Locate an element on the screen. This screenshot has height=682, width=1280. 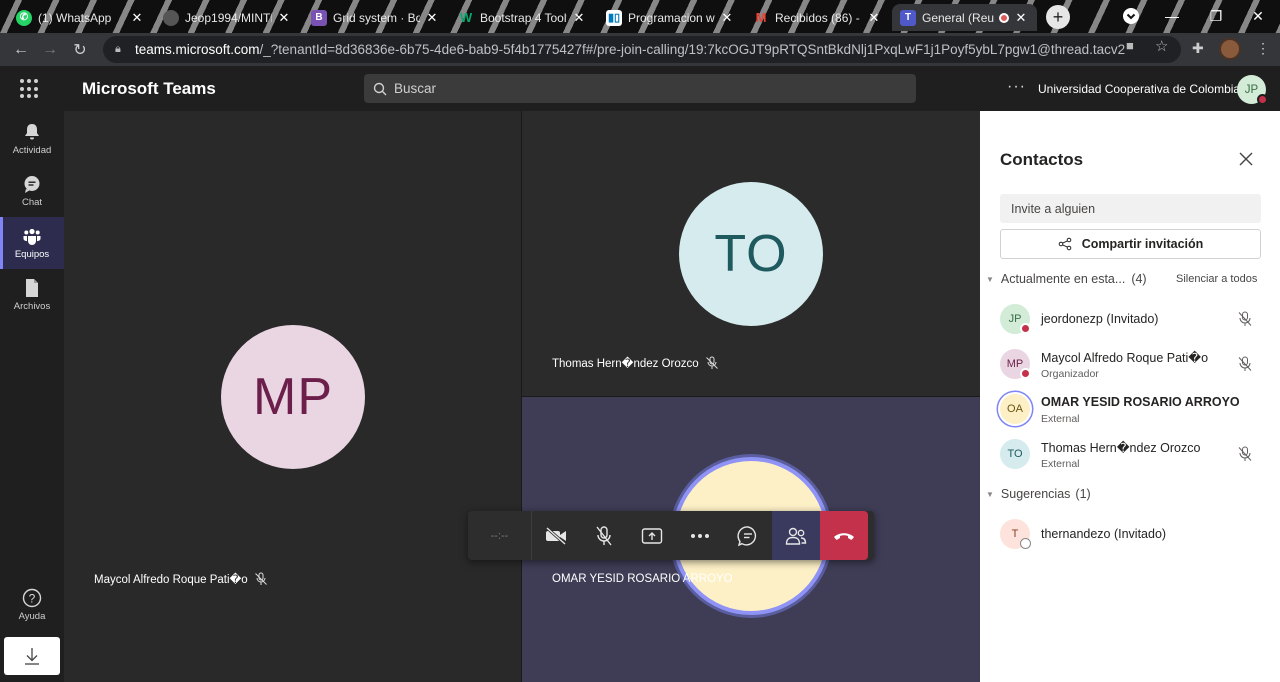
trello-icon: ▮▯ is located at coordinates (614, 17).